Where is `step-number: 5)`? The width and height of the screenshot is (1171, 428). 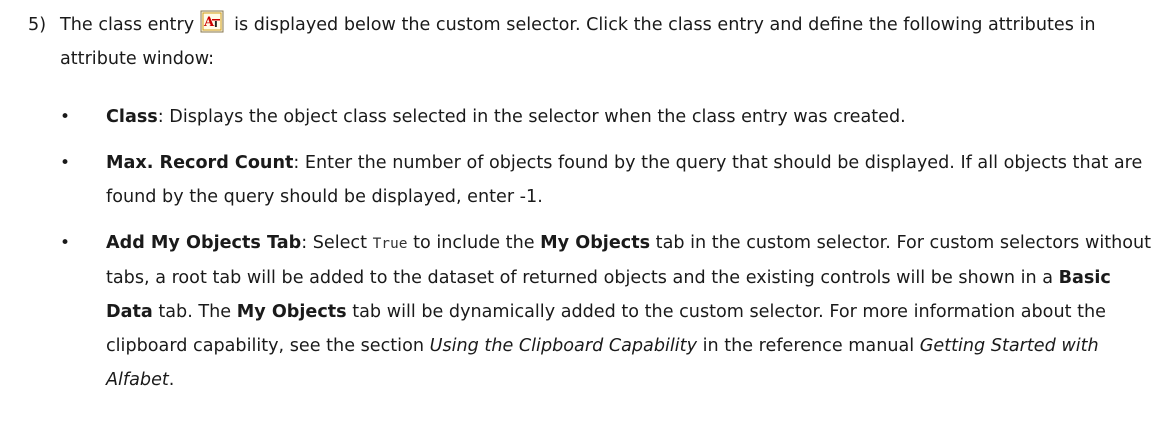 step-number: 5) is located at coordinates (37, 25).